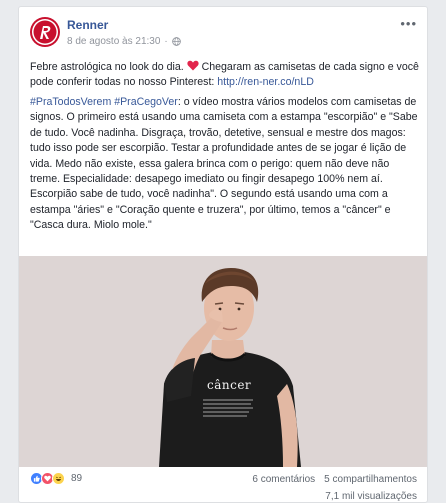 This screenshot has height=503, width=446. I want to click on reaction-count: 89, so click(77, 478).